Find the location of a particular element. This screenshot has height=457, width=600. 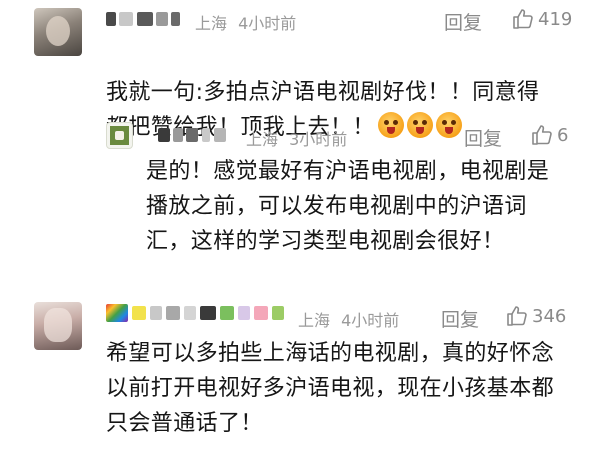

like-count: 6 is located at coordinates (563, 135).